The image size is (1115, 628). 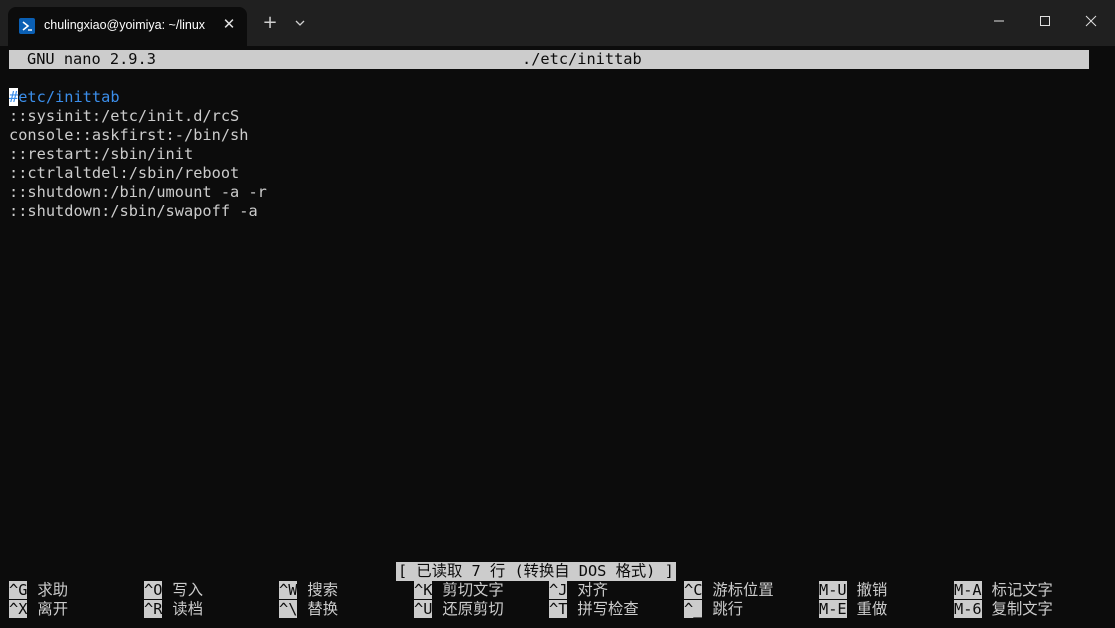 I want to click on chevron-down-icon, so click(x=300, y=23).